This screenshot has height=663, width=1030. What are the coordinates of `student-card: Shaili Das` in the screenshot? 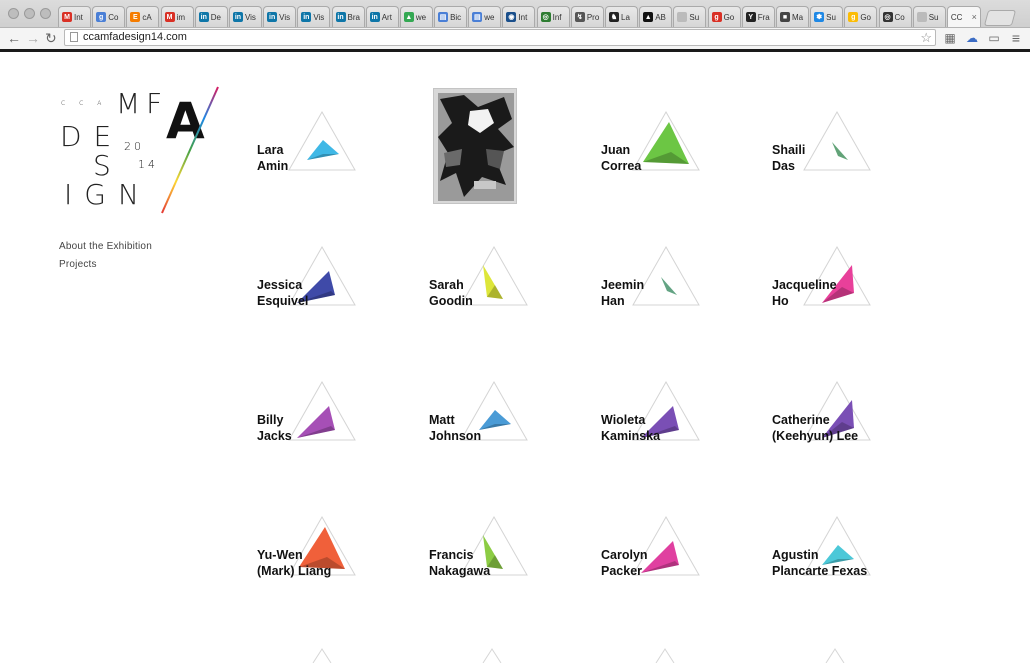 It's located at (857, 165).